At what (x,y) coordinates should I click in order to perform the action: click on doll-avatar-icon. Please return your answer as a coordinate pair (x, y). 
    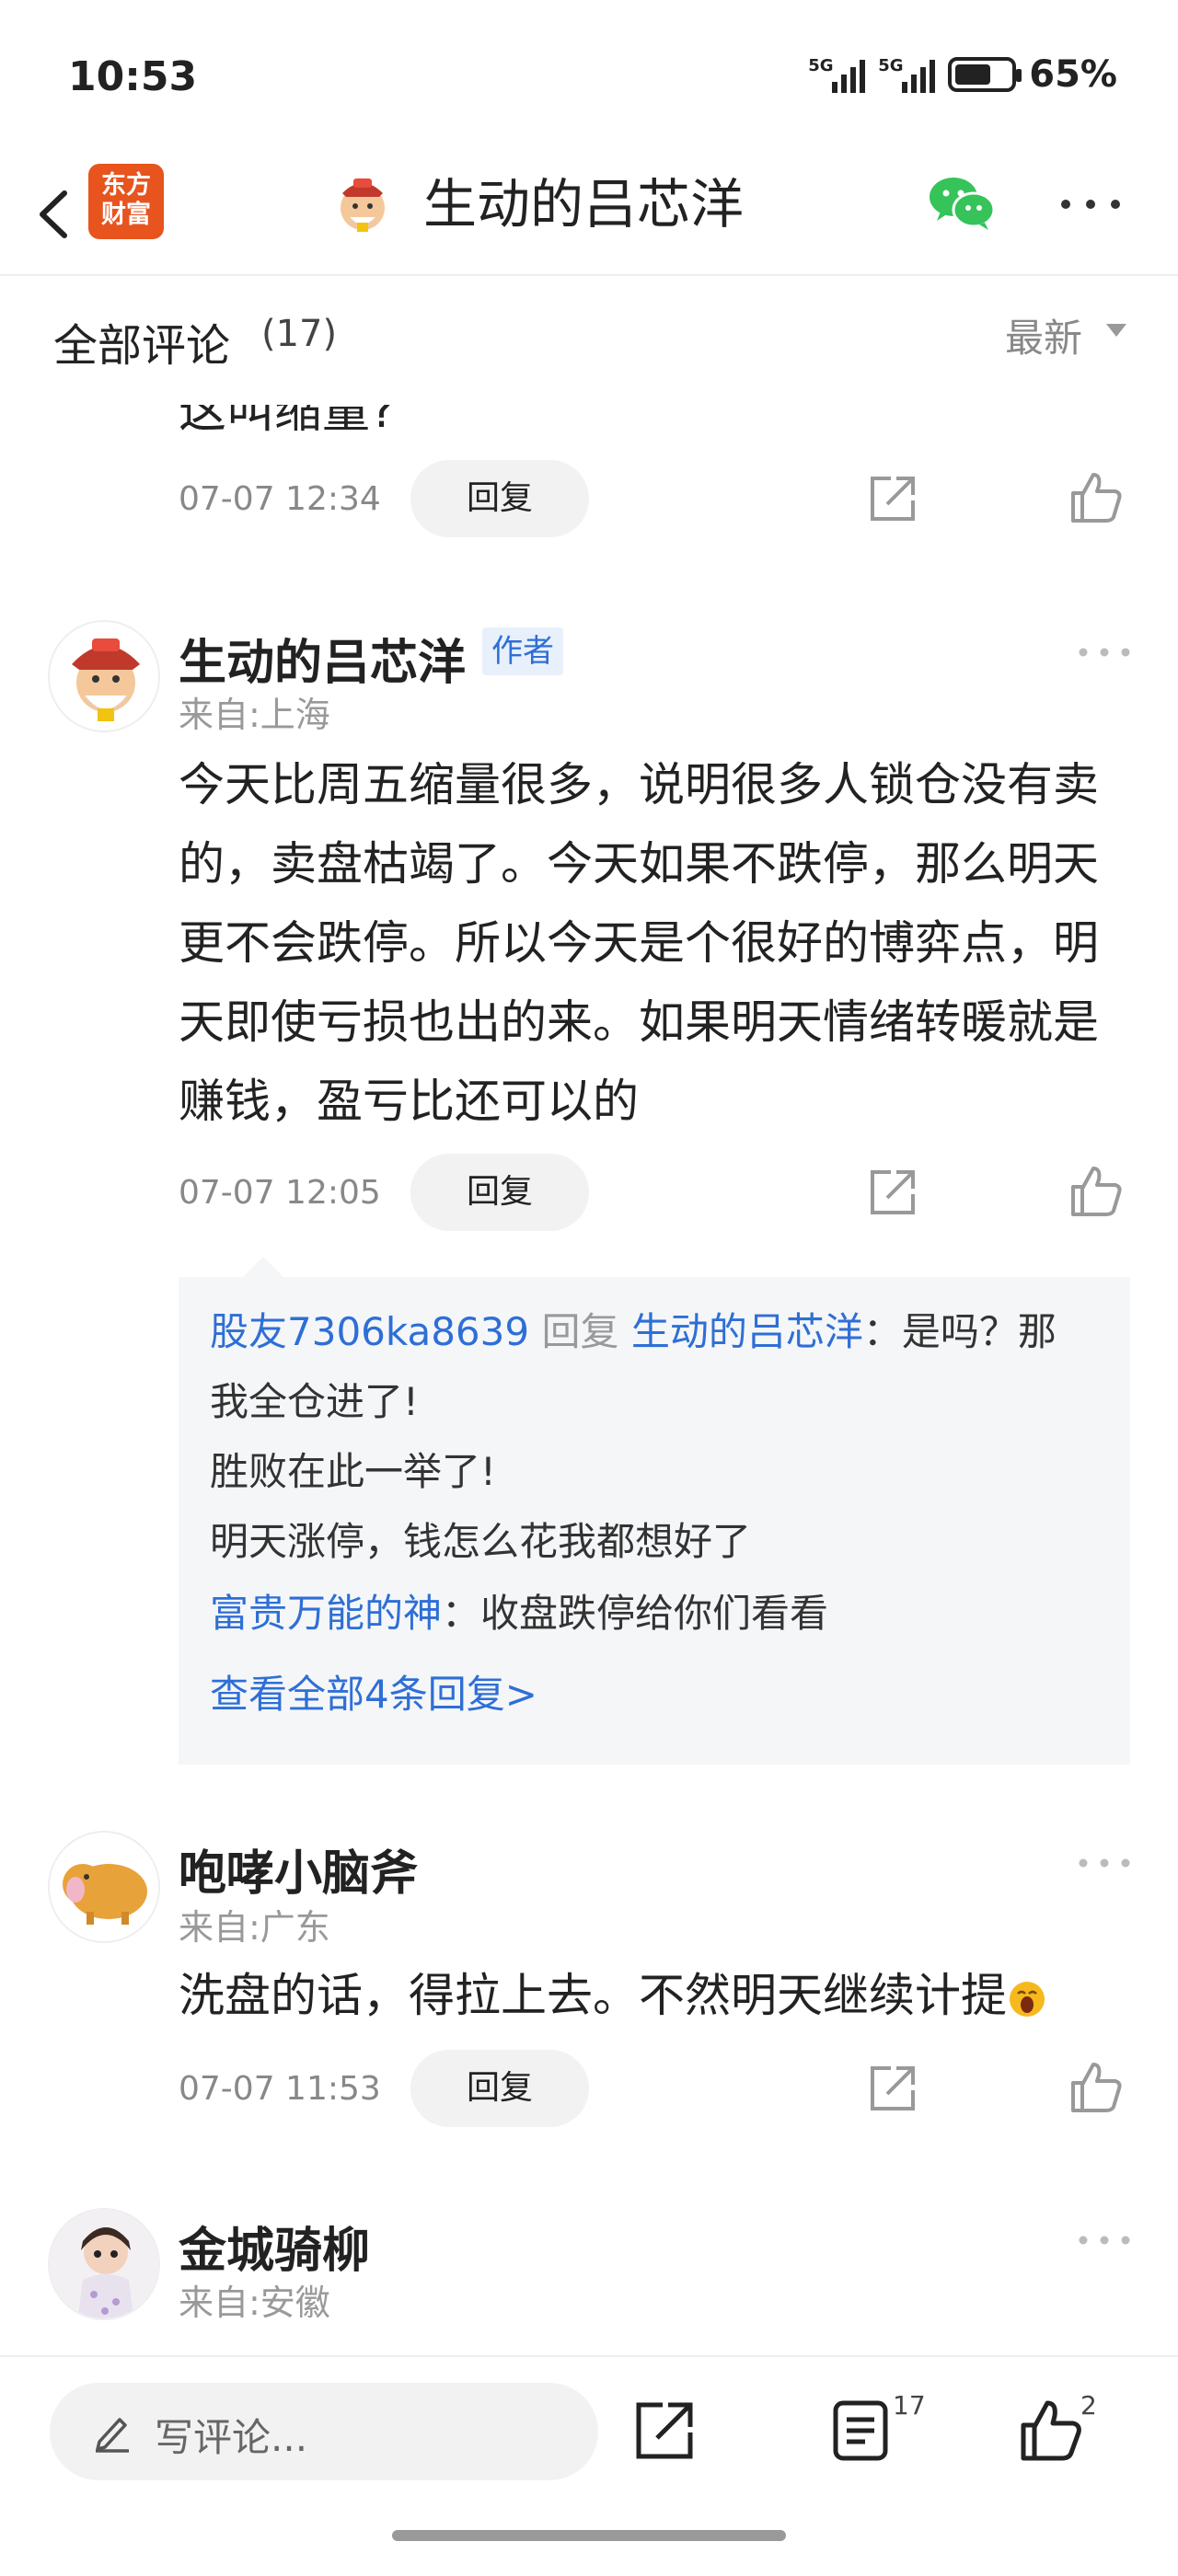
    Looking at the image, I should click on (104, 2264).